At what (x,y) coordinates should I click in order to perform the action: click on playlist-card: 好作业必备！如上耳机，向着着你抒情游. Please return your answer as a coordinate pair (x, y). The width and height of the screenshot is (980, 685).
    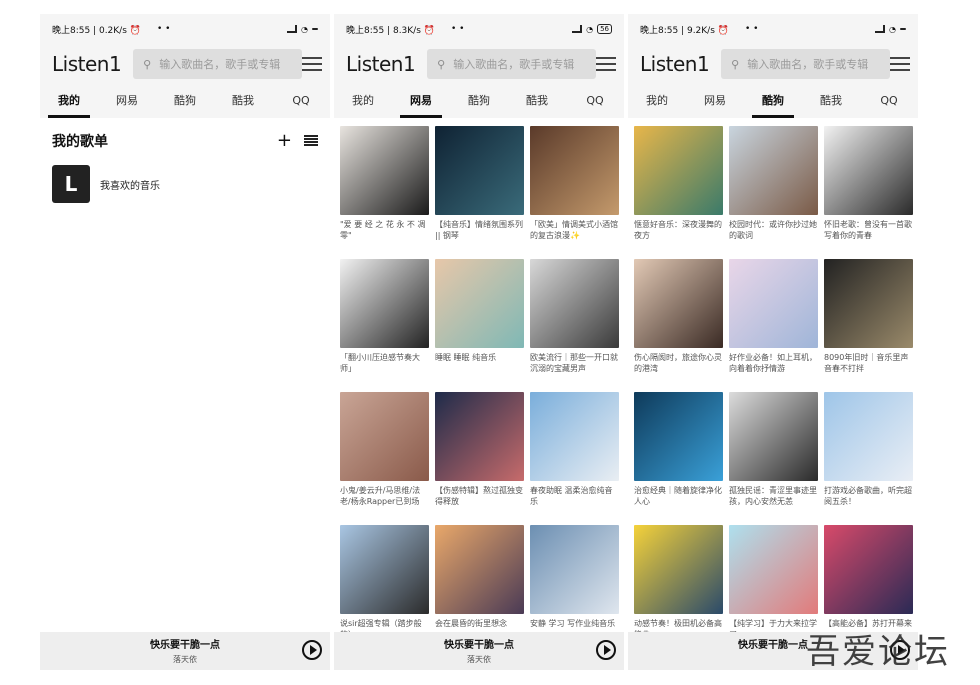
    Looking at the image, I should click on (773, 323).